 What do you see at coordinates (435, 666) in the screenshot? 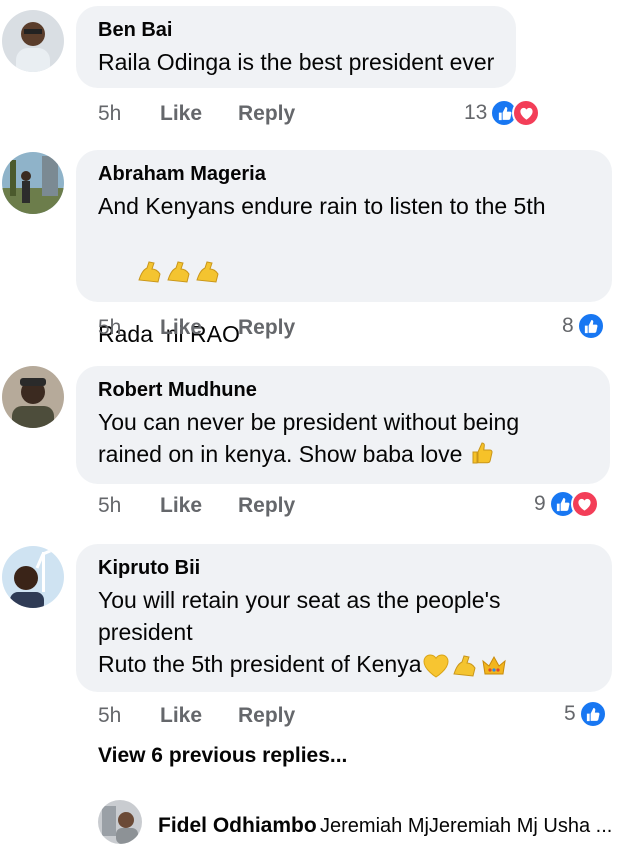
I see `yellow-heart-emoji` at bounding box center [435, 666].